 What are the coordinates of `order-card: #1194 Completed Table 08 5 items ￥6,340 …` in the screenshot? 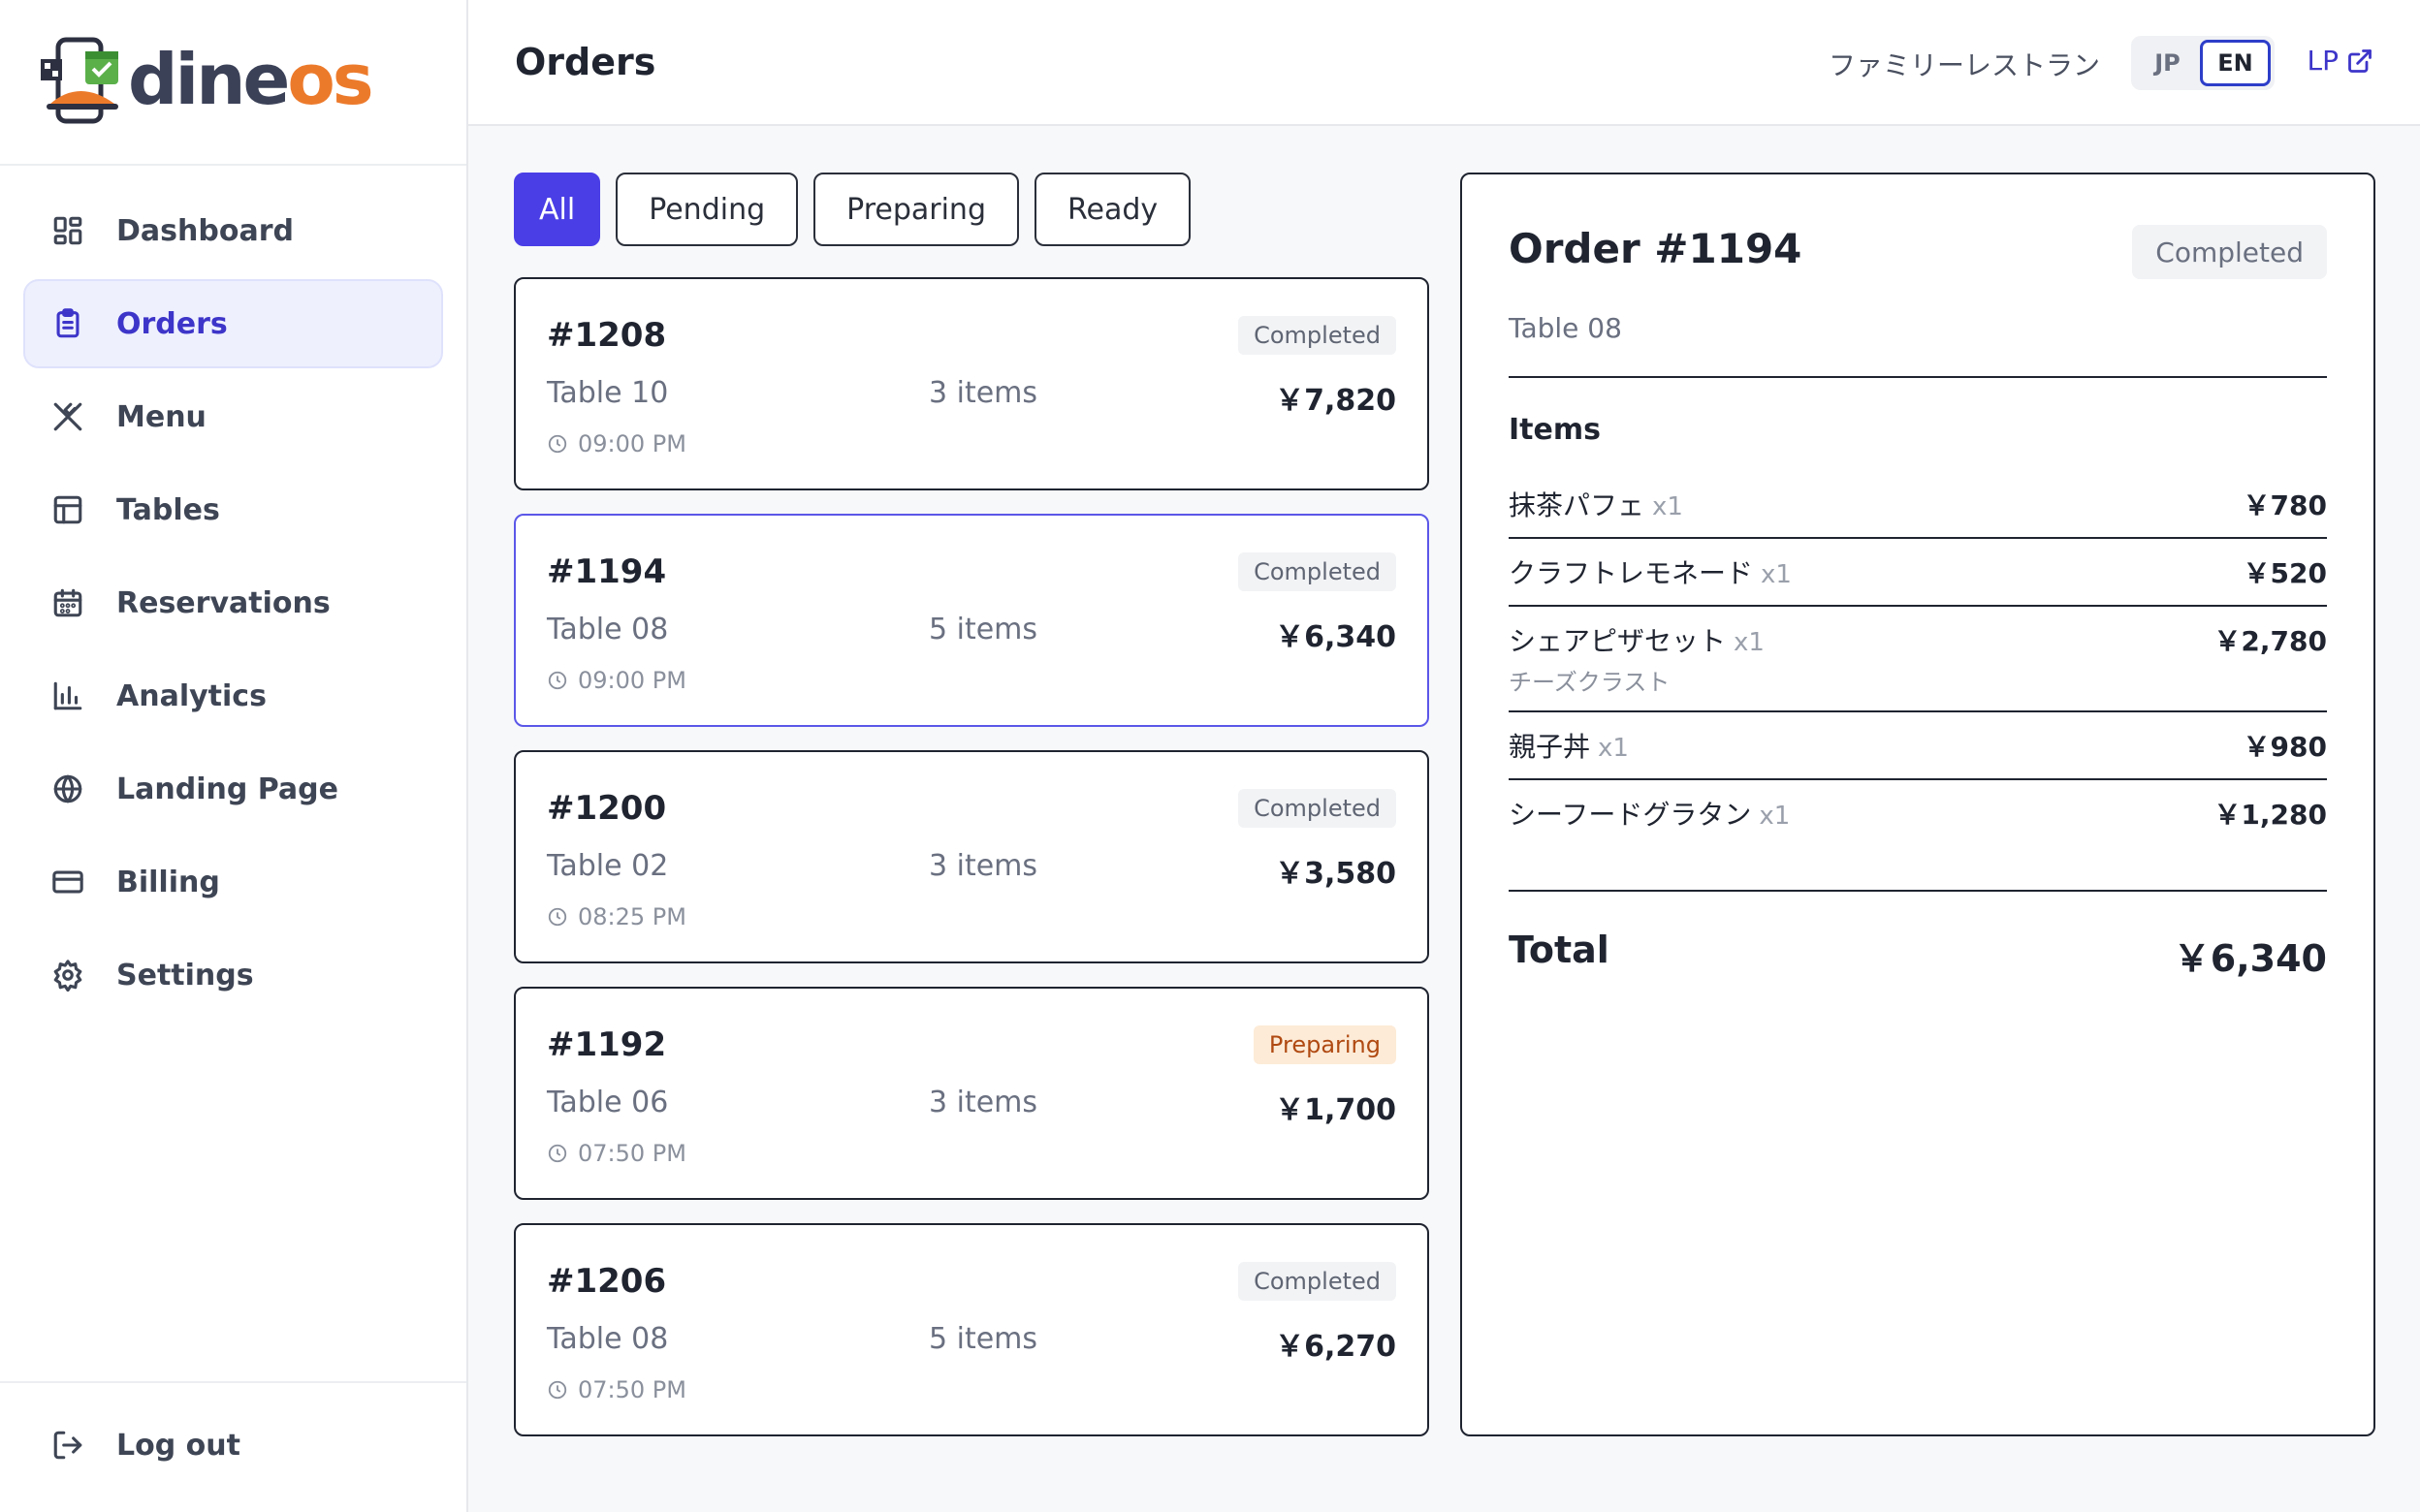 It's located at (971, 621).